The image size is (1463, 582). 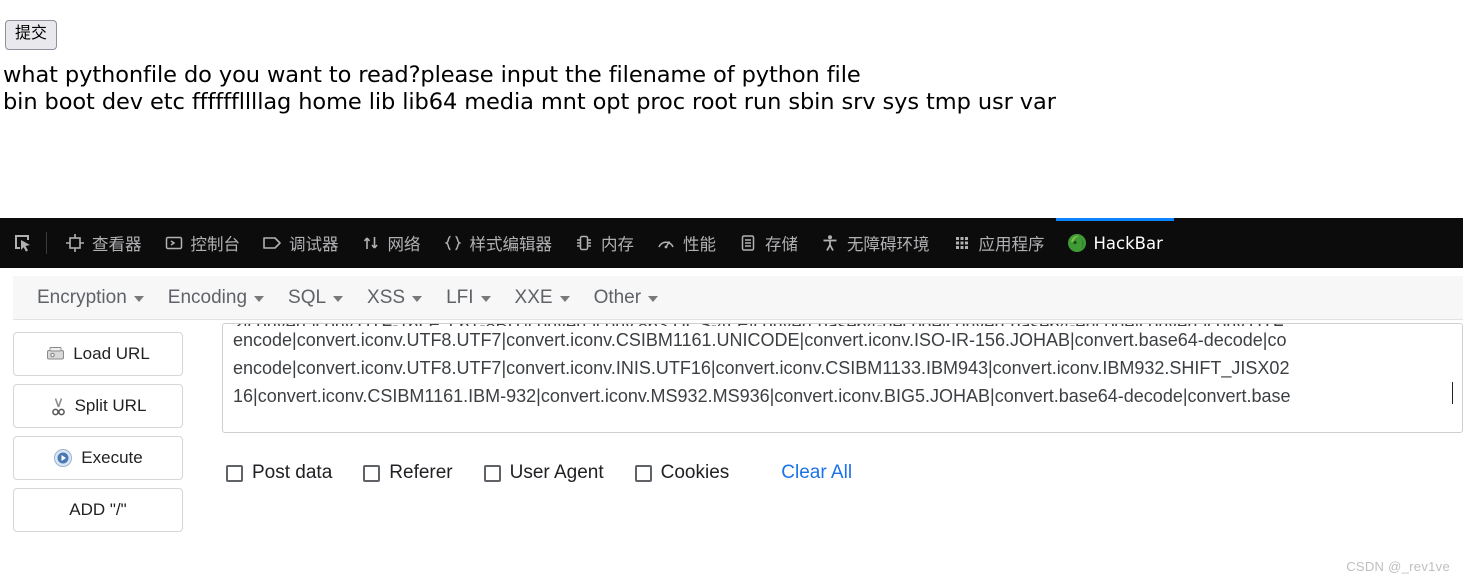 I want to click on tab-console: 控制台, so click(x=202, y=243).